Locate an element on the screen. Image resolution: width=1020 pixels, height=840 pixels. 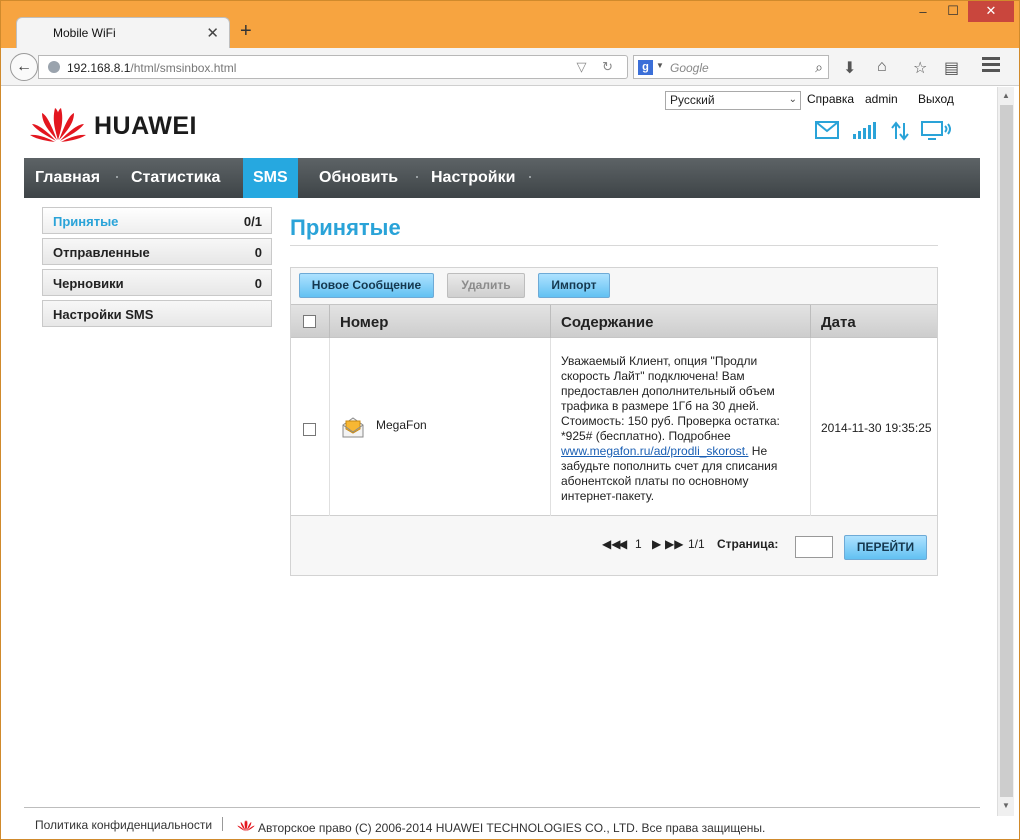
page-input is located at coordinates (814, 547).